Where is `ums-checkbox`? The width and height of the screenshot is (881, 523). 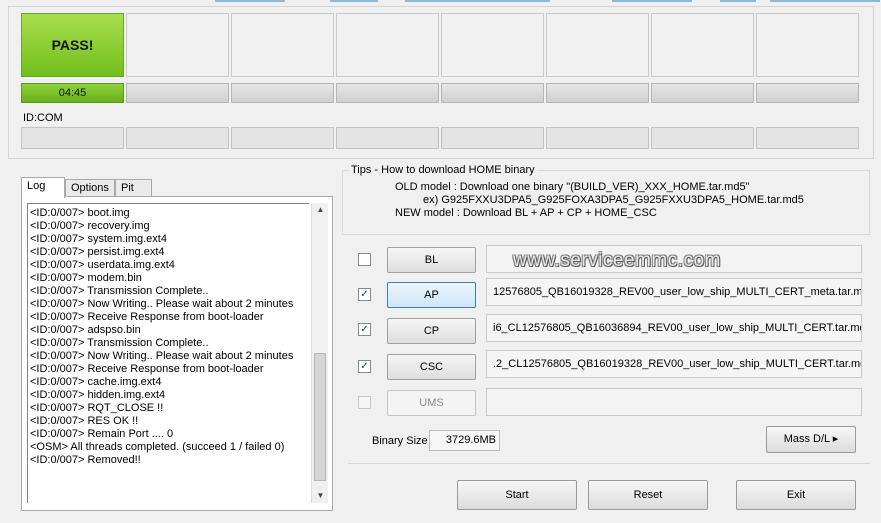 ums-checkbox is located at coordinates (364, 402).